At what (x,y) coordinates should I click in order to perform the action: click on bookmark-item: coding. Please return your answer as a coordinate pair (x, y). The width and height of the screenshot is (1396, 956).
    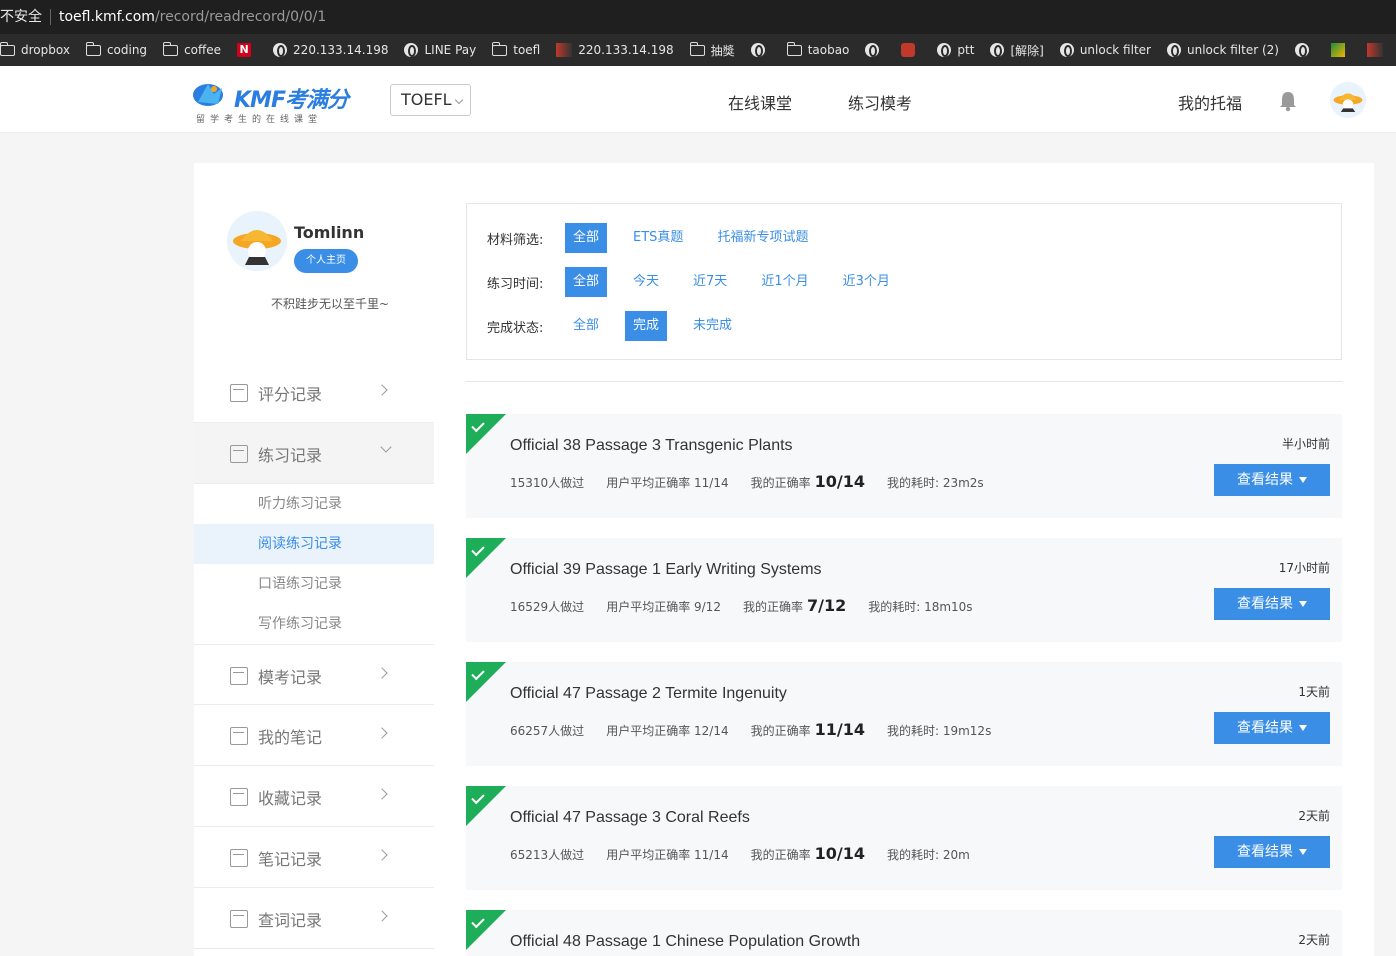
    Looking at the image, I should click on (116, 49).